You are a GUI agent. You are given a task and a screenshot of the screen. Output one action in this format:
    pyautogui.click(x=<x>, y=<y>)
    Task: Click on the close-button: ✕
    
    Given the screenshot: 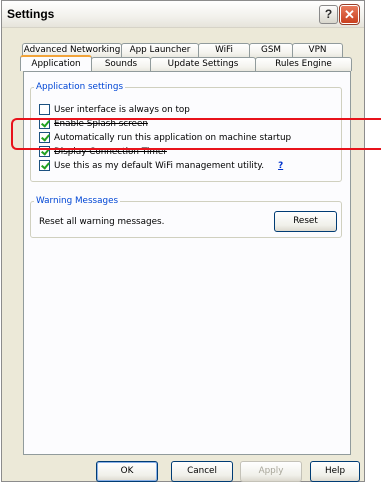 What is the action you would take?
    pyautogui.click(x=349, y=14)
    